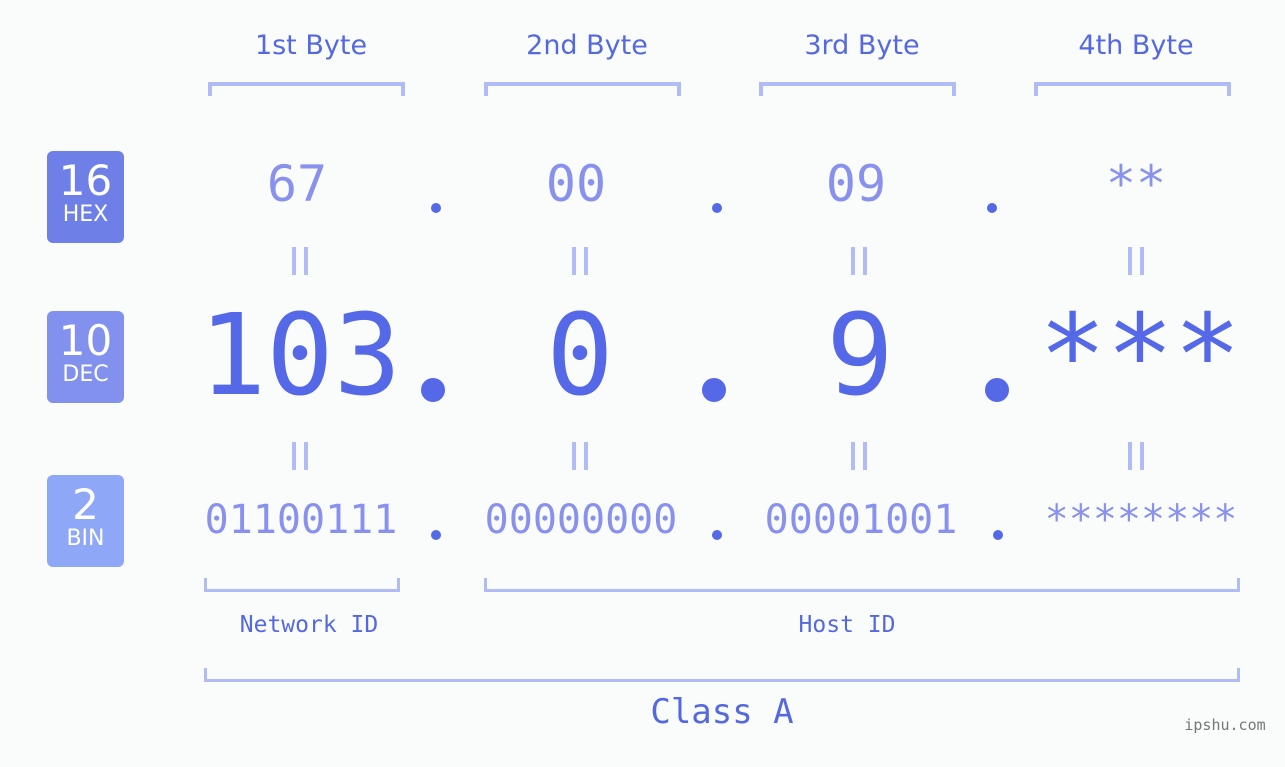  What do you see at coordinates (311, 45) in the screenshot?
I see `byte-header-1: 1st Byte` at bounding box center [311, 45].